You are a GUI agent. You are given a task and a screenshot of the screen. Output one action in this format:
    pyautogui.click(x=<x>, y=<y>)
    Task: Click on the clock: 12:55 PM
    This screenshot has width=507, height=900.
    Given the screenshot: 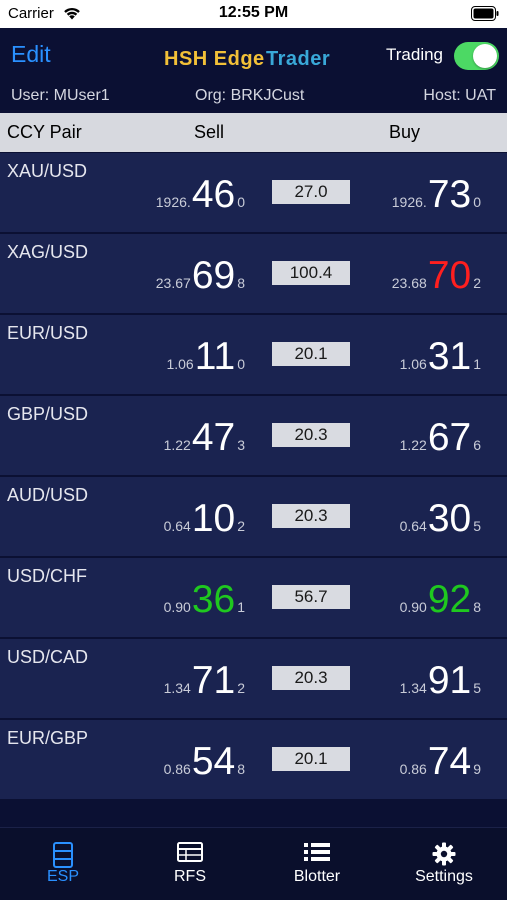 What is the action you would take?
    pyautogui.click(x=253, y=12)
    